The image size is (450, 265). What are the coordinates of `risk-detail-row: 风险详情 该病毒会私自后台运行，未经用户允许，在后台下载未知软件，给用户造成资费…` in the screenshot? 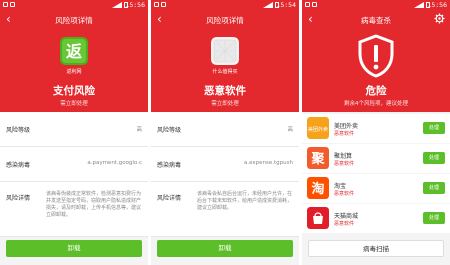 It's located at (225, 209).